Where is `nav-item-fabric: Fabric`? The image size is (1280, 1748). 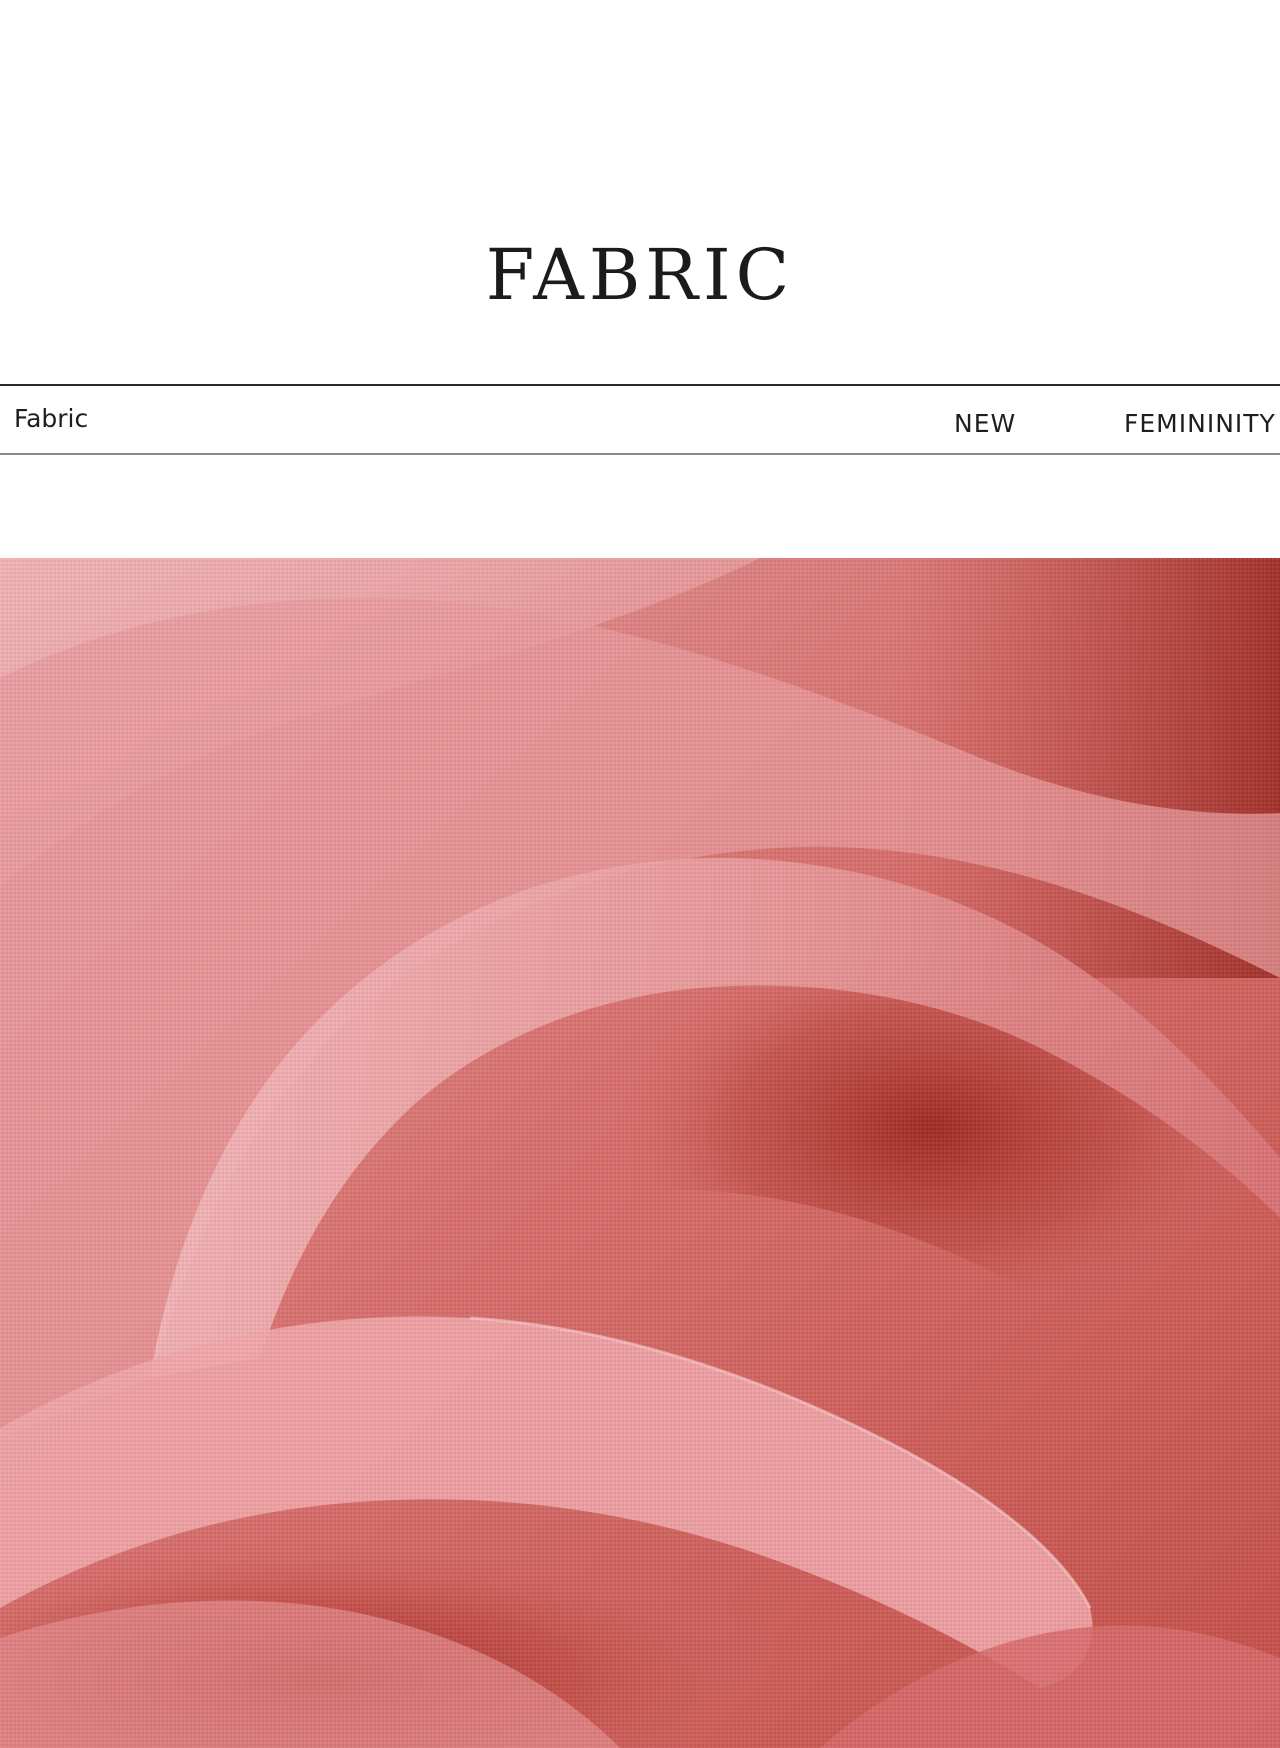
nav-item-fabric: Fabric is located at coordinates (51, 419).